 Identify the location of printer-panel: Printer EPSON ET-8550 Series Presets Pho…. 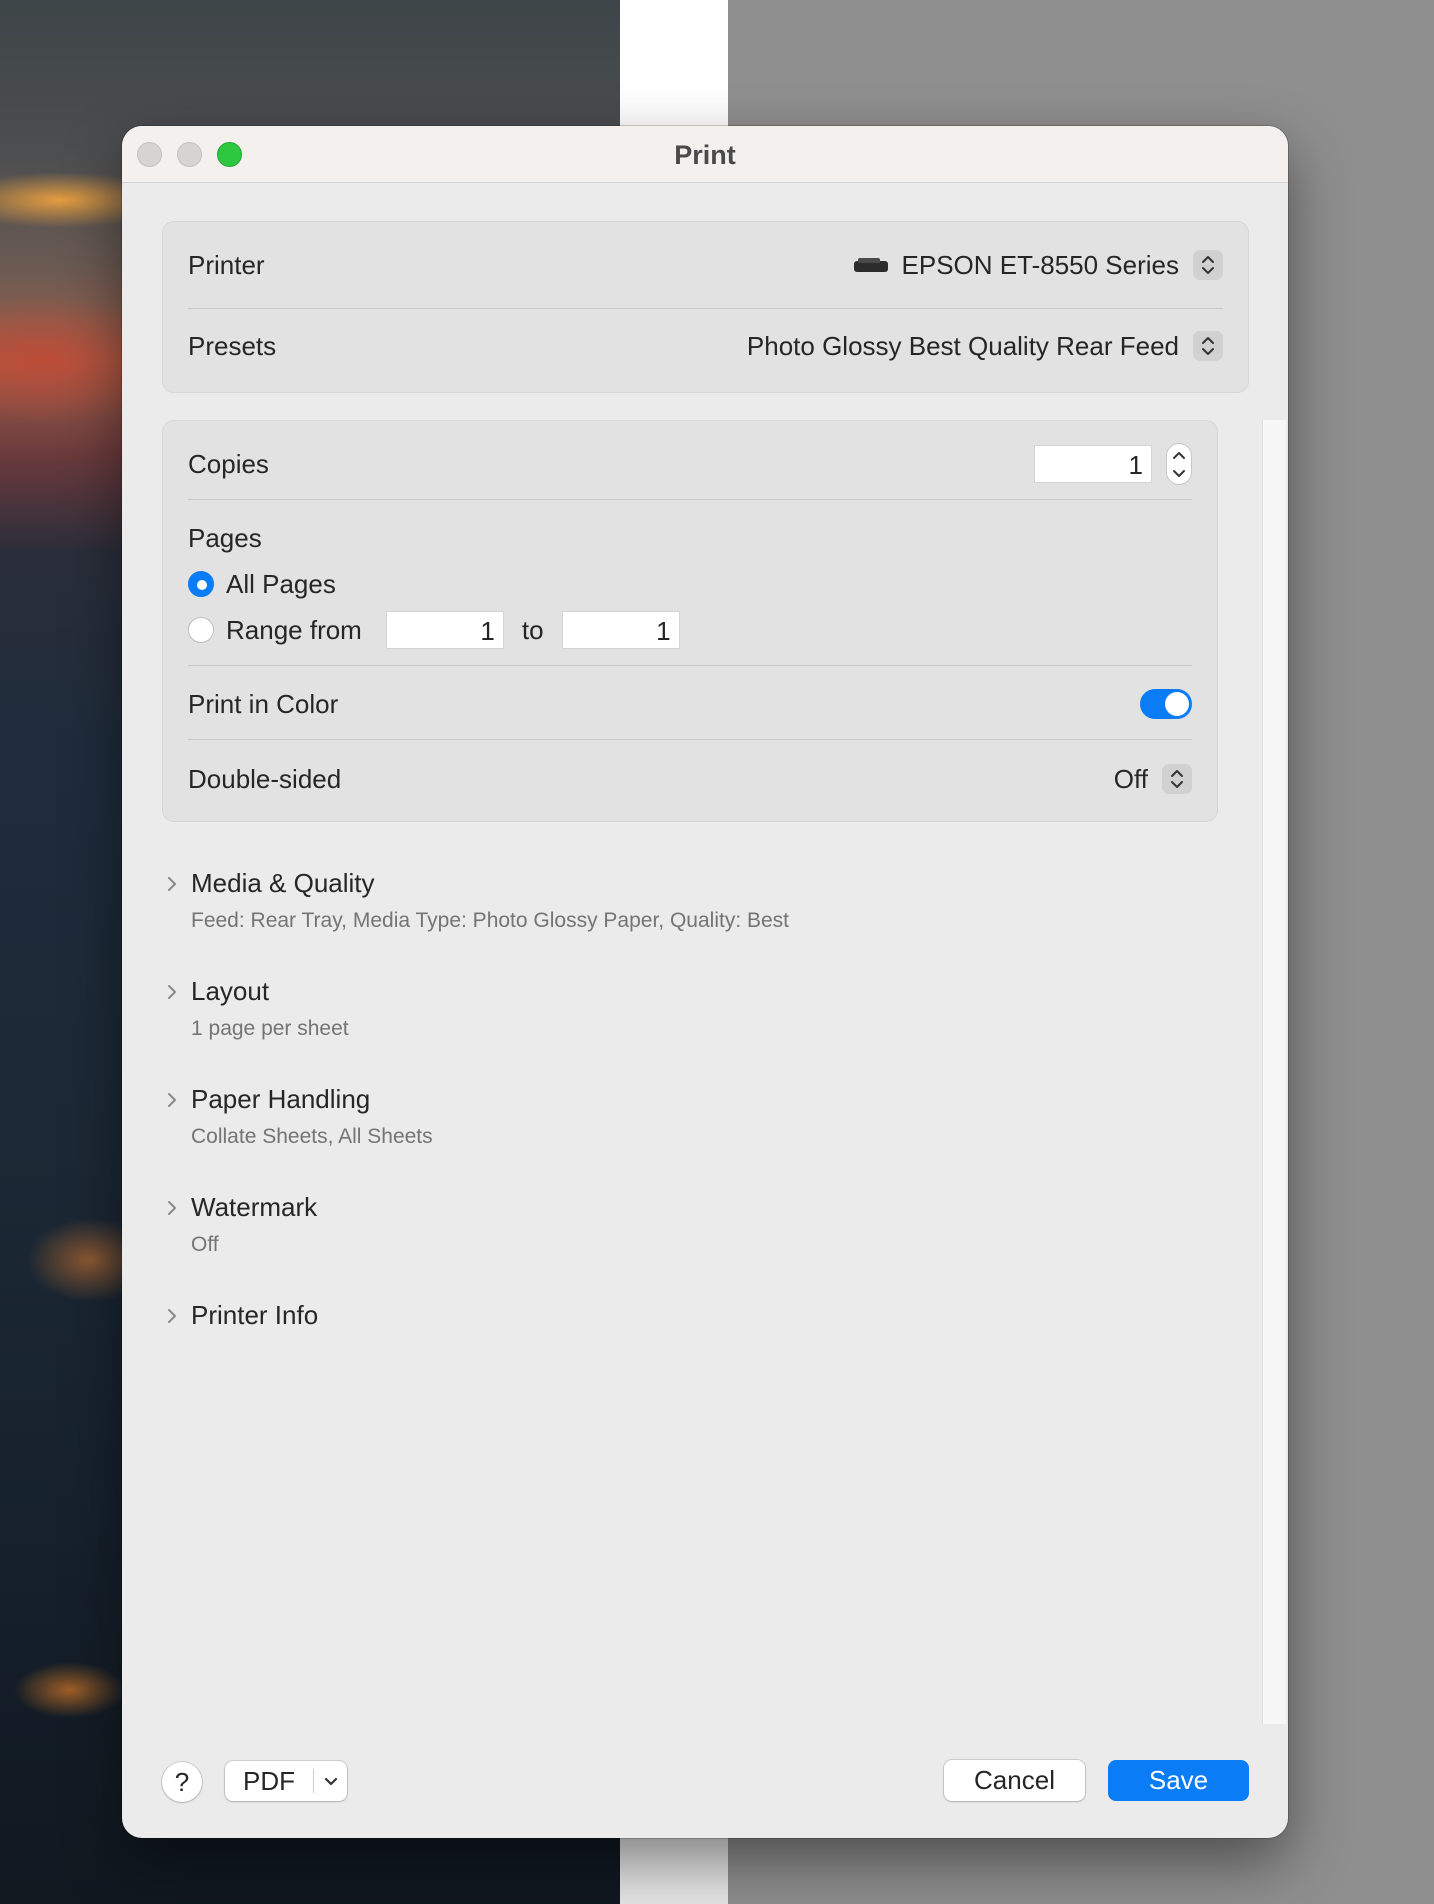
(705, 307).